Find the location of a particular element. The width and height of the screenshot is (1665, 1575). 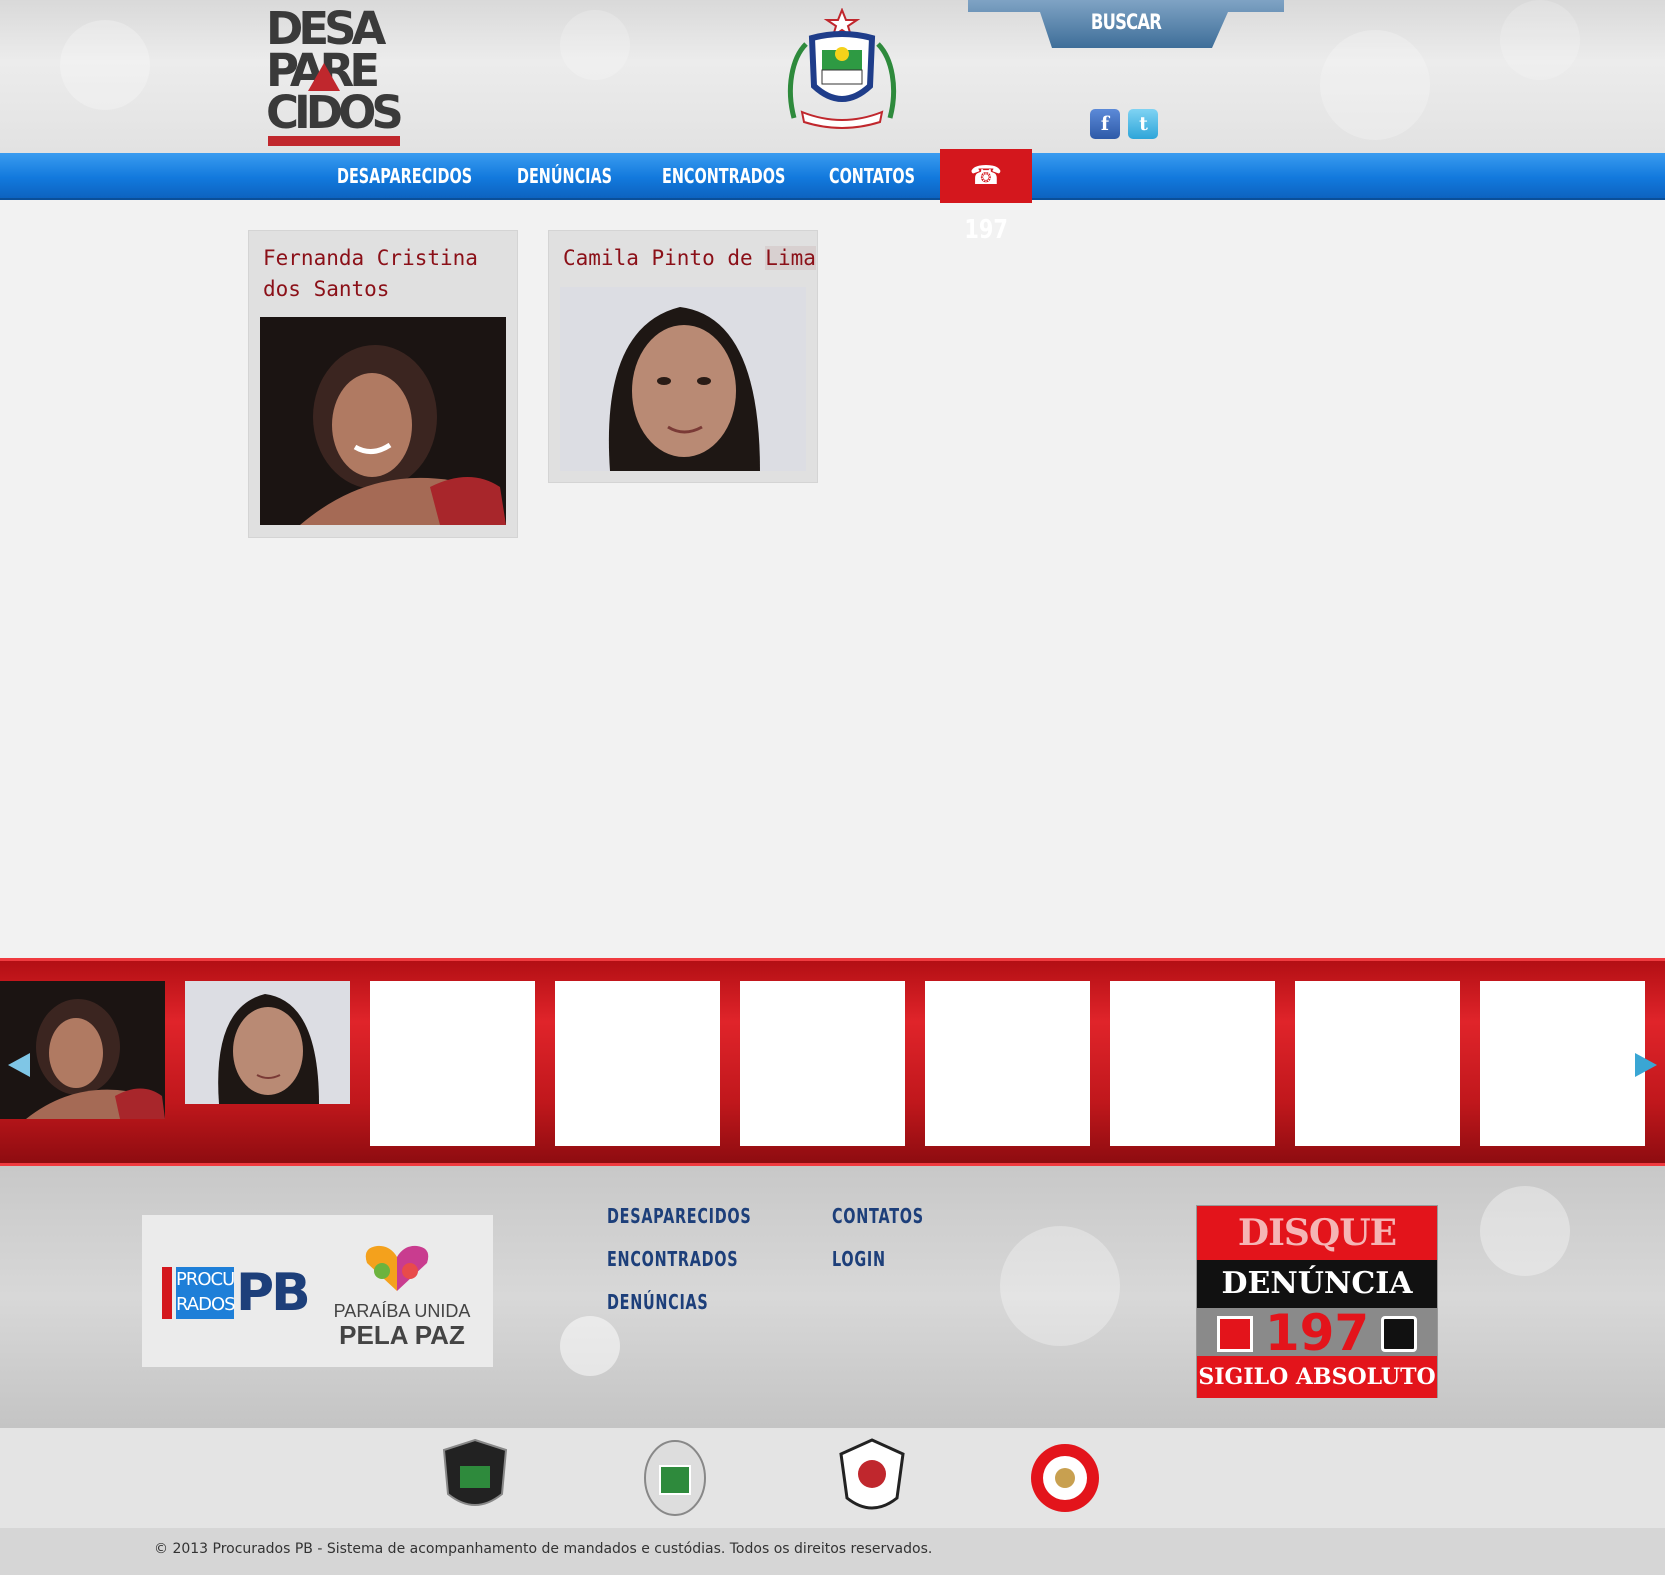

logo-underline is located at coordinates (334, 141).